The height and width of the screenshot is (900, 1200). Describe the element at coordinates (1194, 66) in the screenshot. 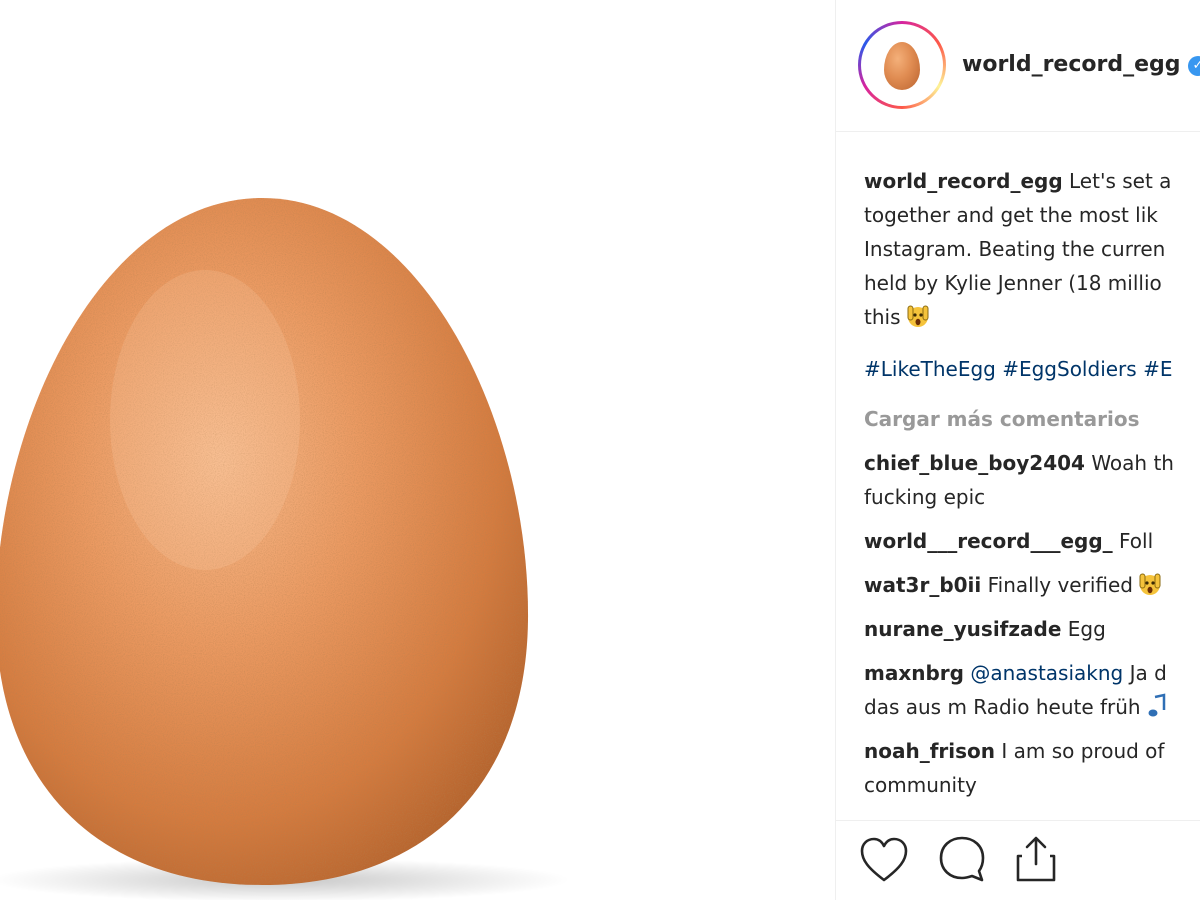

I see `verified-badge-icon: ✓` at that location.